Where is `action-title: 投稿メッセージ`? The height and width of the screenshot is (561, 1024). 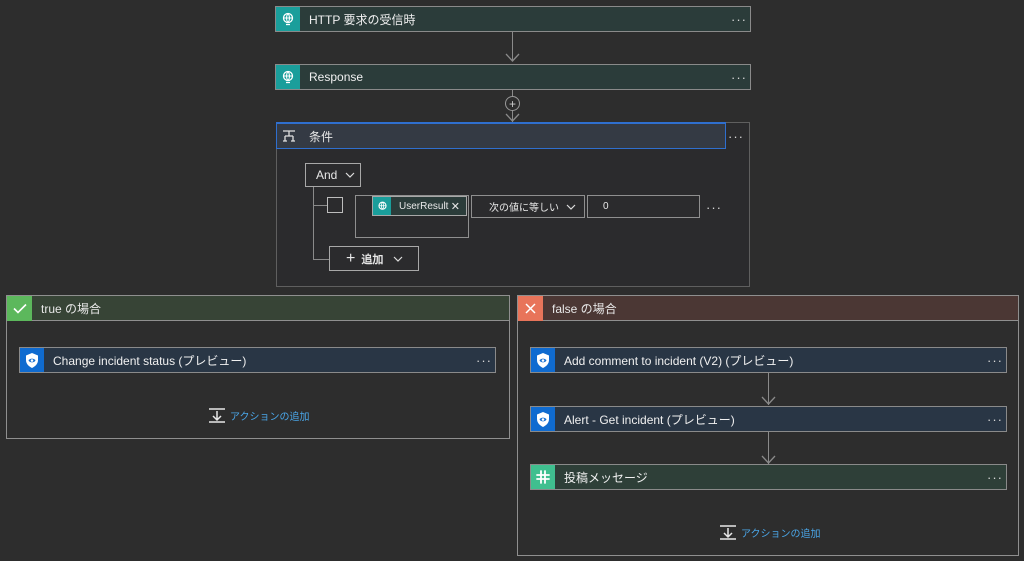 action-title: 投稿メッセージ is located at coordinates (606, 477).